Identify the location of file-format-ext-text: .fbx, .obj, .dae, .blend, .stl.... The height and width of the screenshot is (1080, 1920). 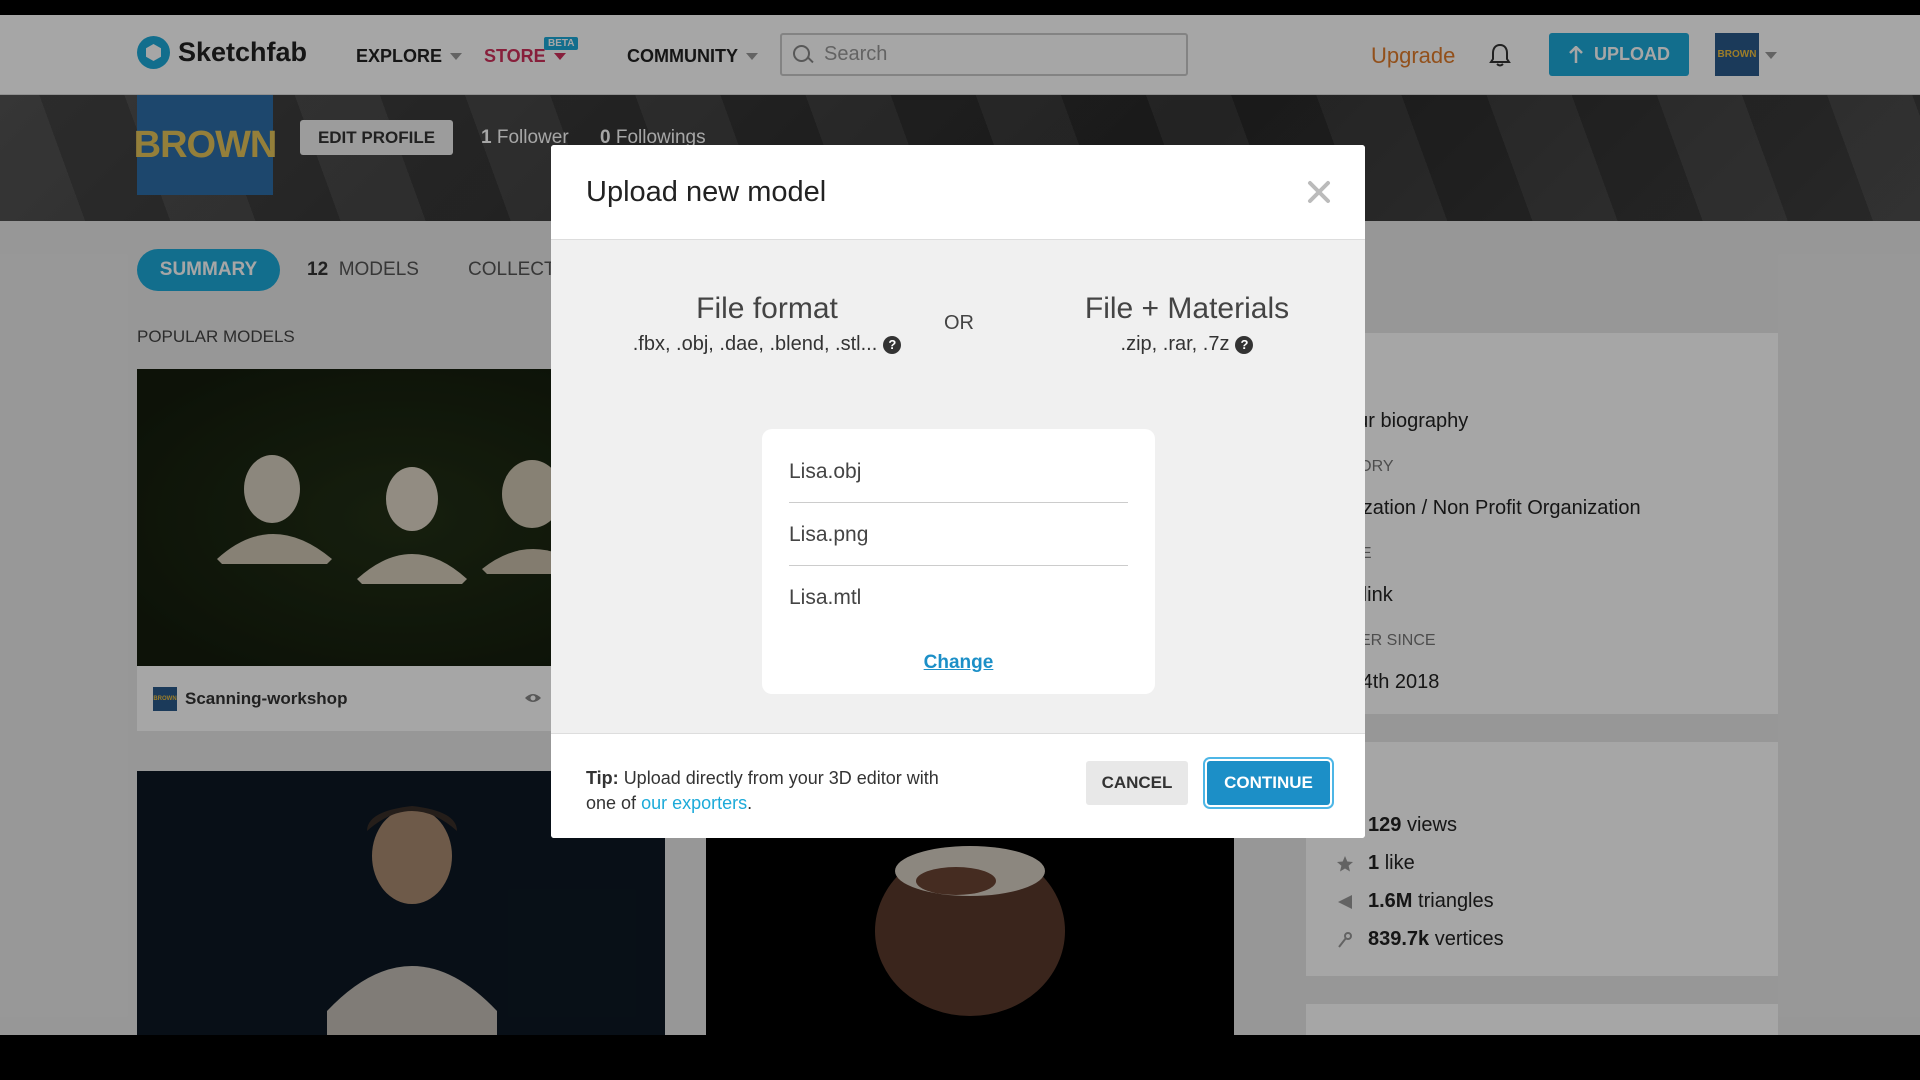
(755, 344).